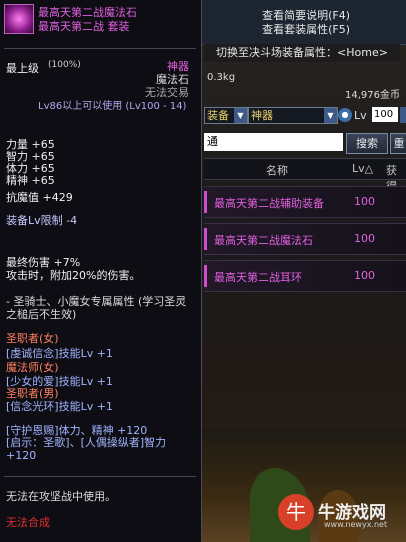  Describe the element at coordinates (302, 53) in the screenshot. I see `switch-duel-attributes: 切换至决斗场装备属性：<Home>` at that location.